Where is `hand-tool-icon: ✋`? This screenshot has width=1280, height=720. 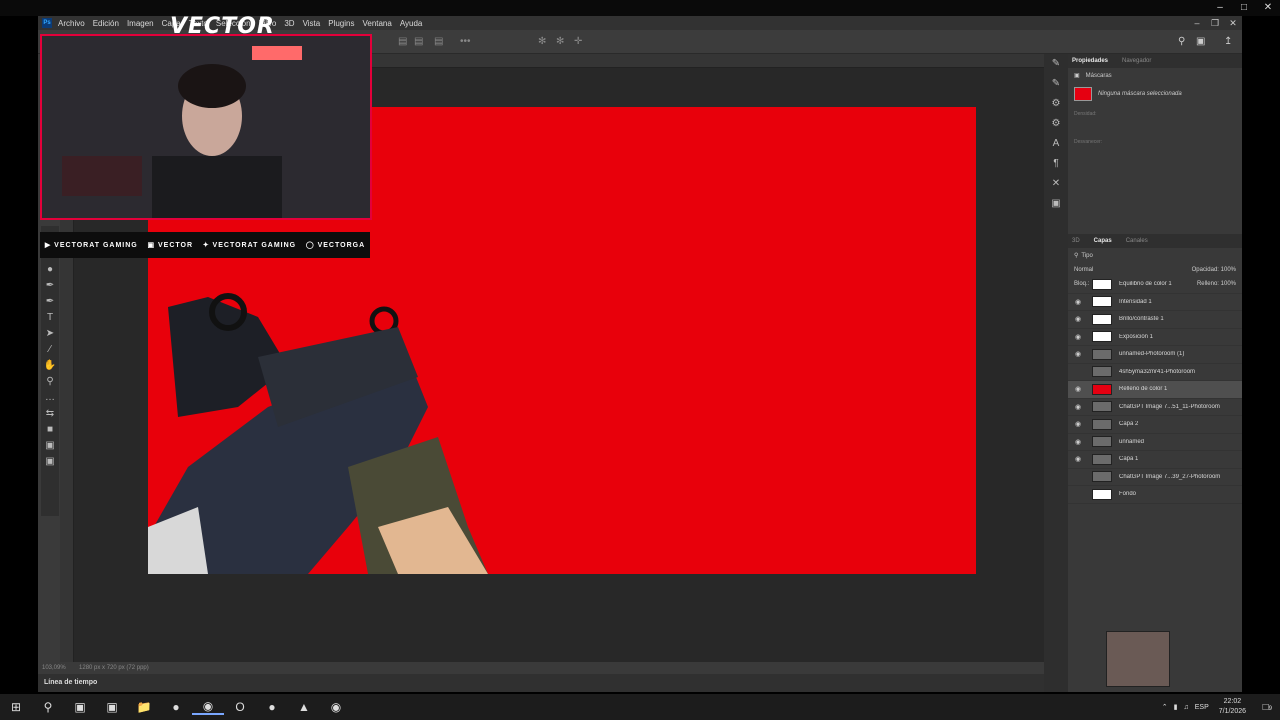
hand-tool-icon: ✋ is located at coordinates (50, 366).